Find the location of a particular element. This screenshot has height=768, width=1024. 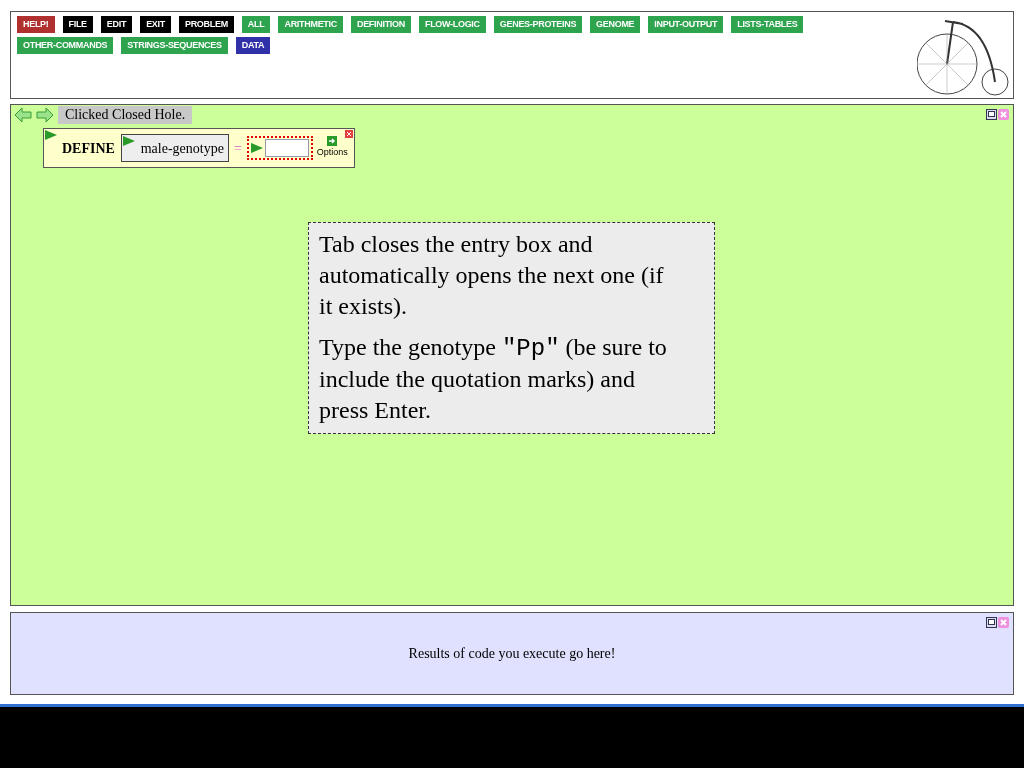

entry-input-field is located at coordinates (286, 148).